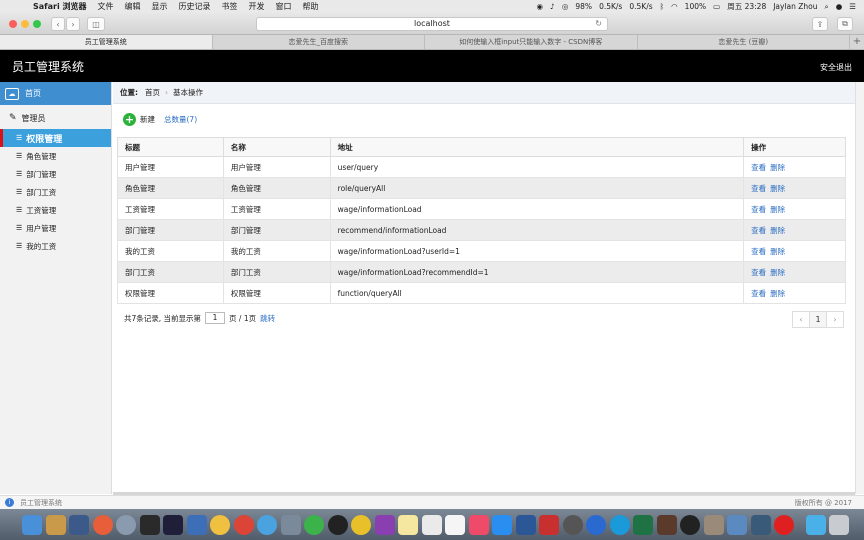 Image resolution: width=864 pixels, height=540 pixels. I want to click on back-button: ‹, so click(58, 24).